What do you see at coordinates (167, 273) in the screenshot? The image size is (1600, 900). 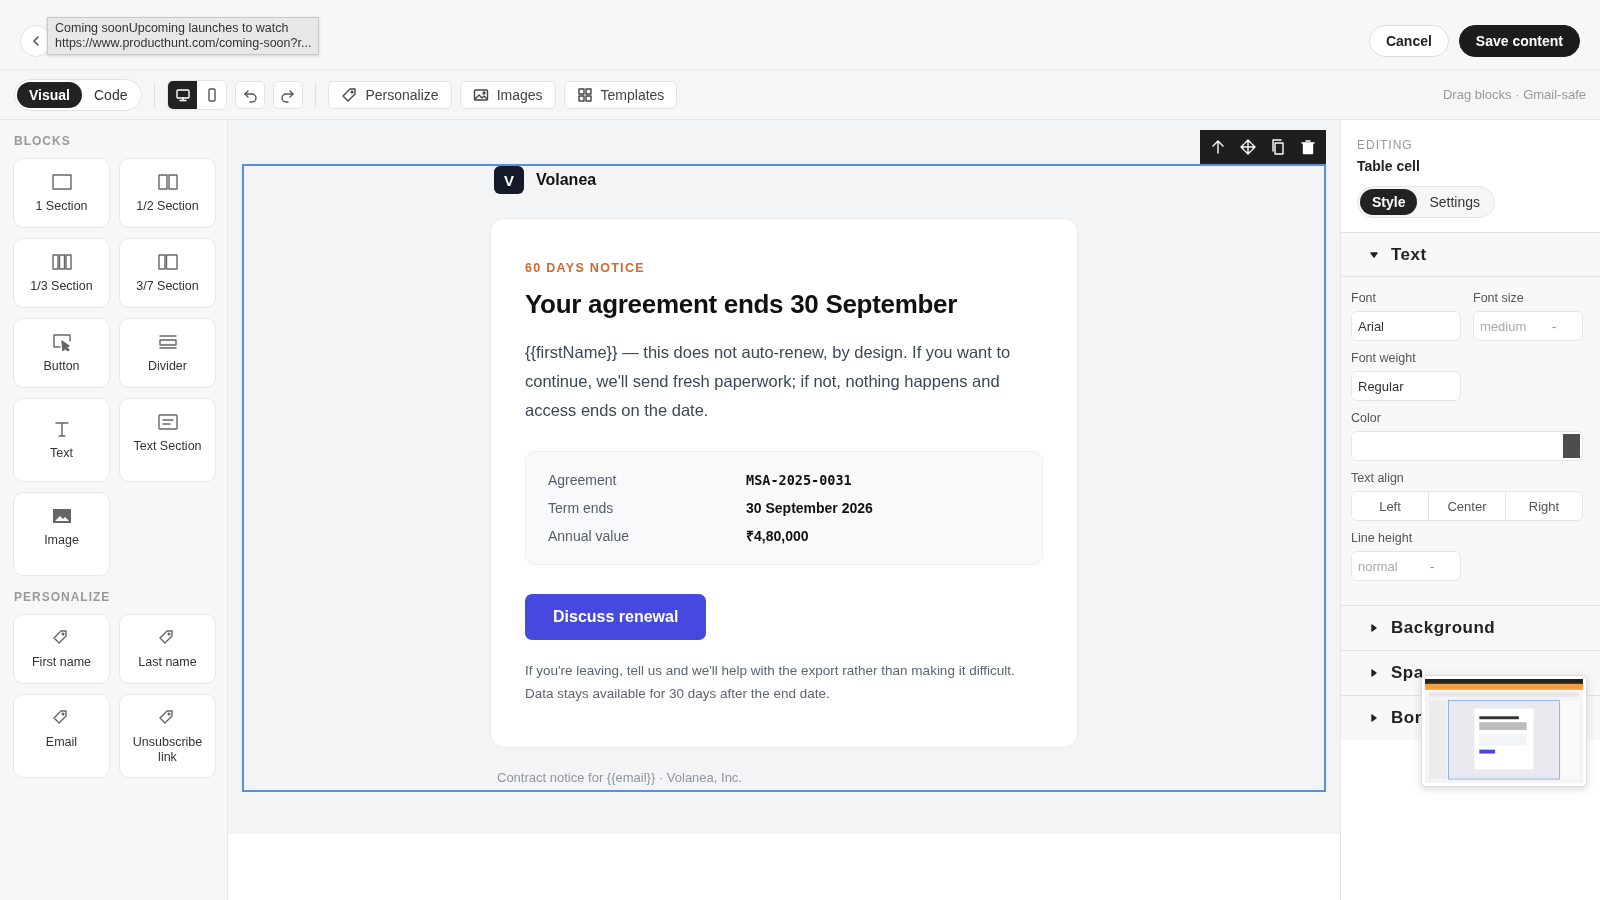 I see `block-tile: 3/7 Section` at bounding box center [167, 273].